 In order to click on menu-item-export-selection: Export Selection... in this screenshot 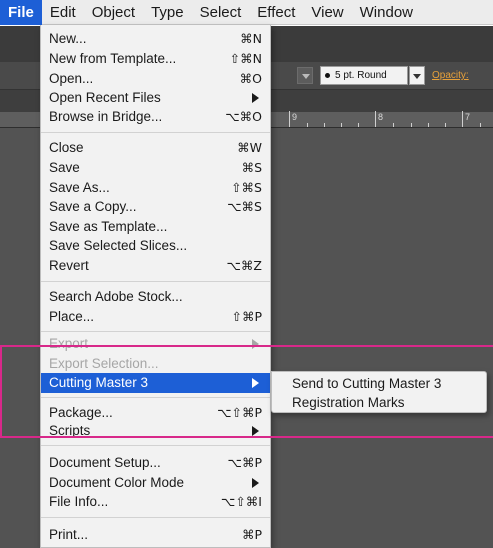, I will do `click(155, 364)`.